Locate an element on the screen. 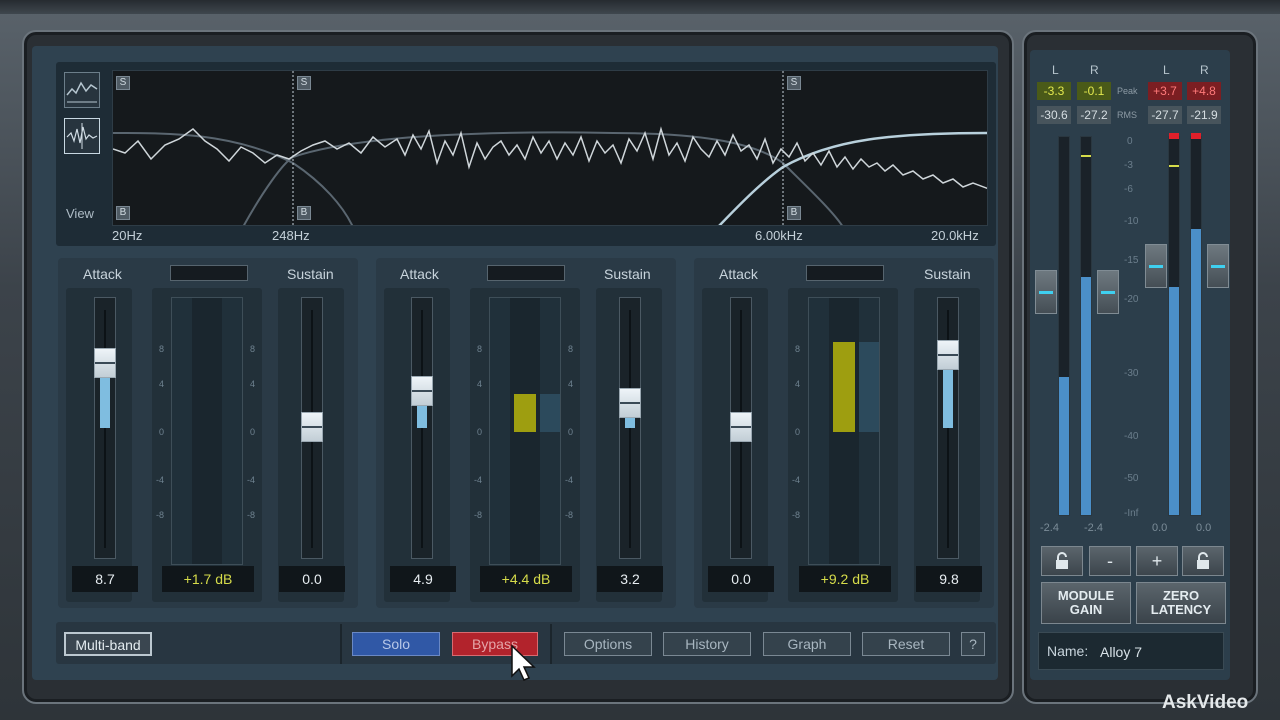 The image size is (1280, 720). band-1-sustain-fader is located at coordinates (312, 428).